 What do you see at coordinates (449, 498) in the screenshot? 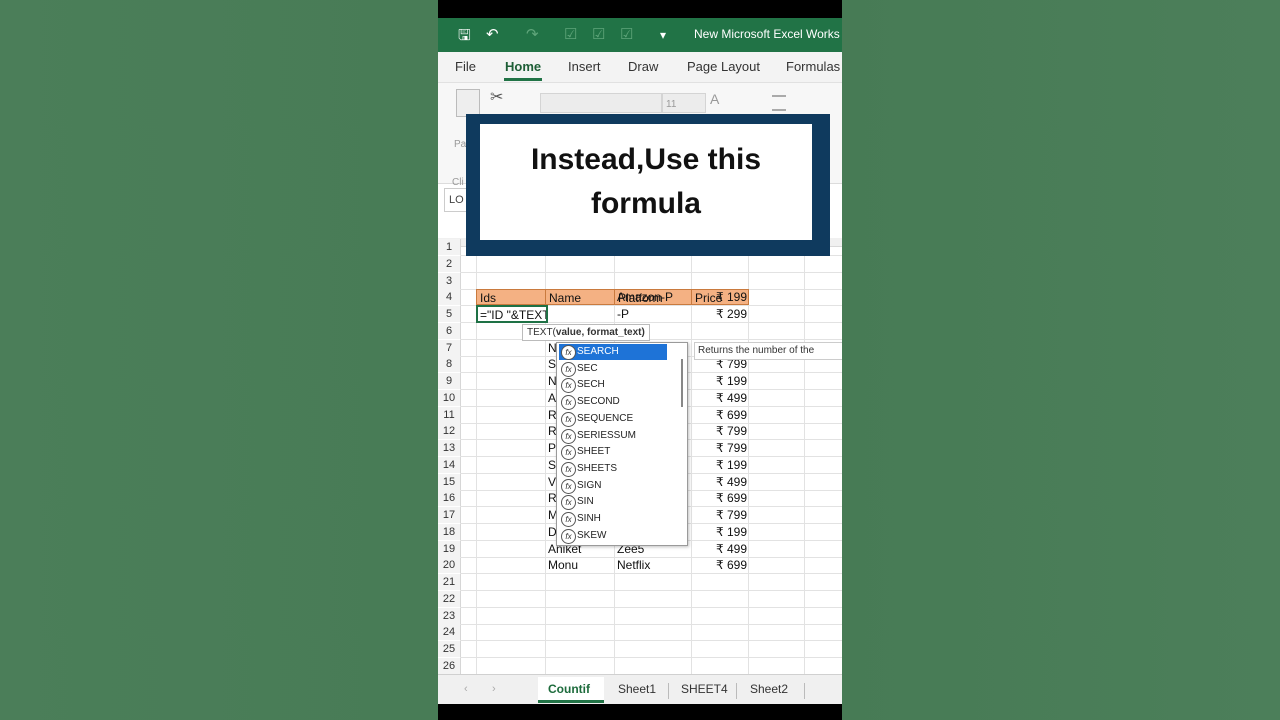
I see `row-header: 16` at bounding box center [449, 498].